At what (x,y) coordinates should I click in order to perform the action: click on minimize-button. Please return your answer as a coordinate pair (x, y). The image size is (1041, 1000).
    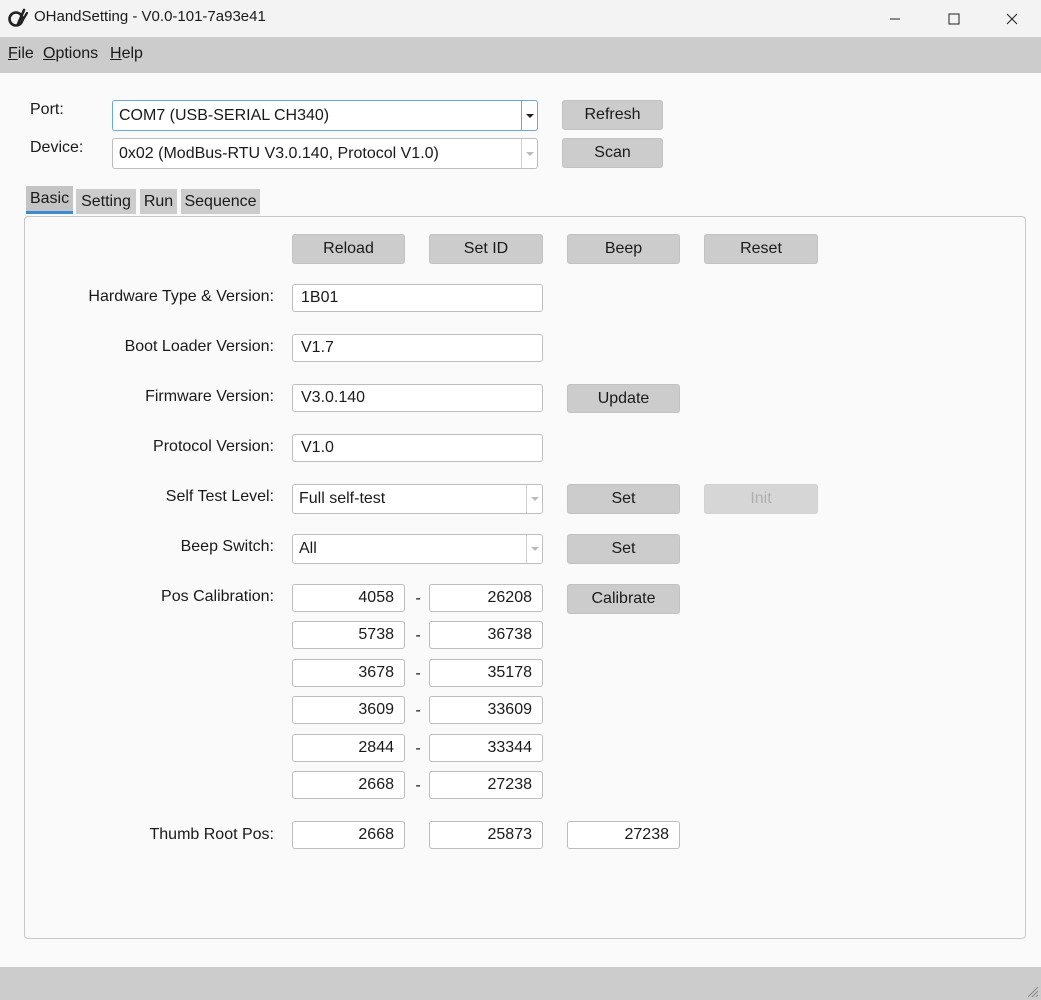
    Looking at the image, I should click on (895, 18).